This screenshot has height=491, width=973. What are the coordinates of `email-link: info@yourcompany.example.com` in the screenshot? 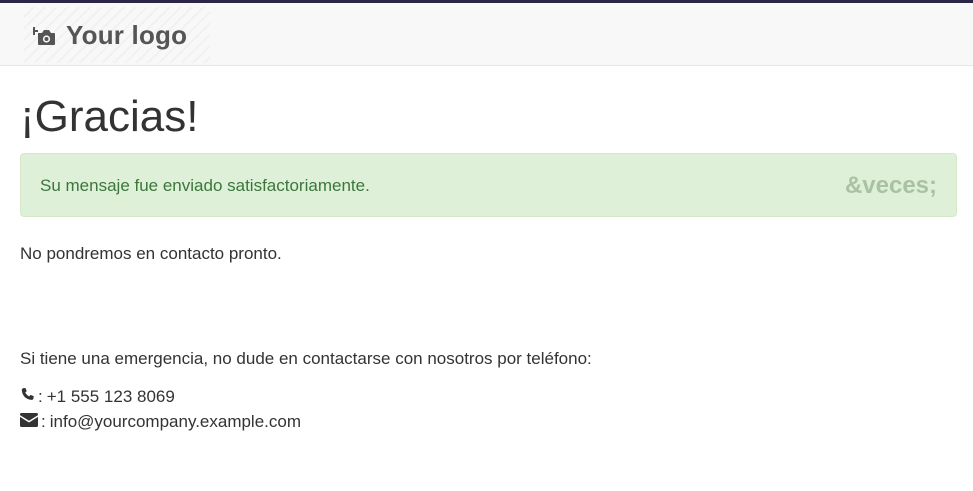 It's located at (175, 422).